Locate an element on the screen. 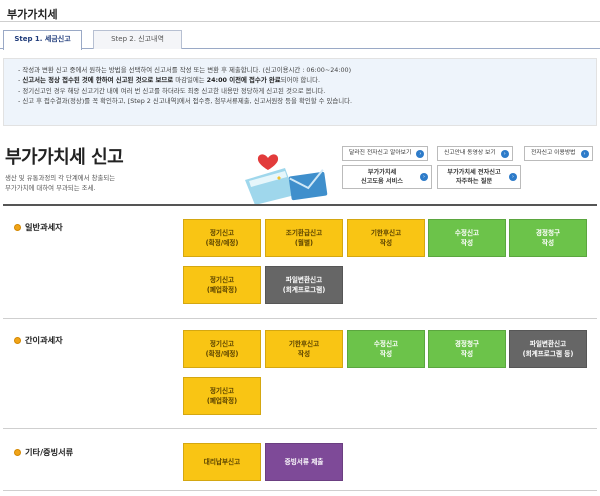  proxy-payment-report-tile: 대리납부신고 is located at coordinates (222, 462).